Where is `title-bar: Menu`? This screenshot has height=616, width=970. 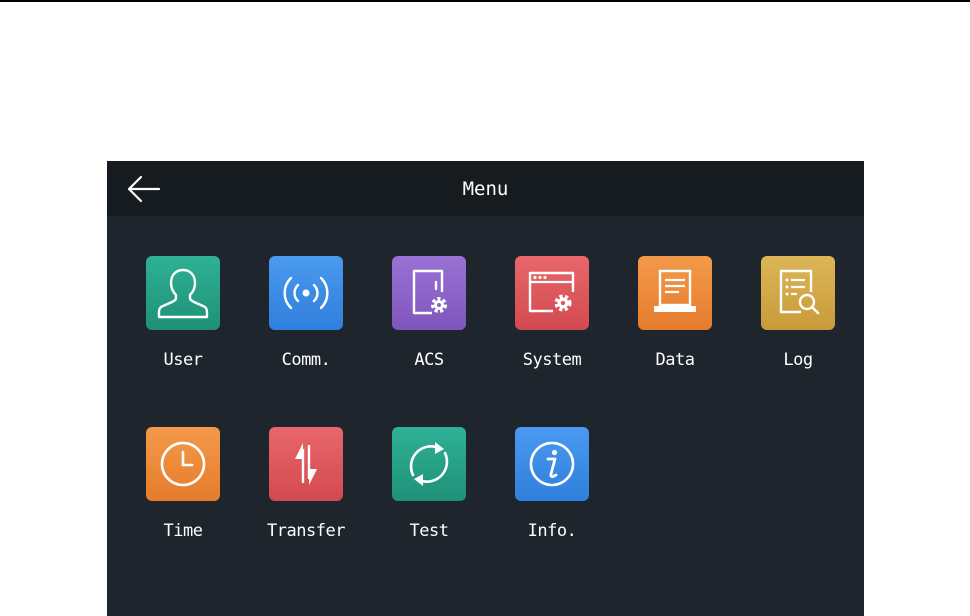 title-bar: Menu is located at coordinates (485, 188).